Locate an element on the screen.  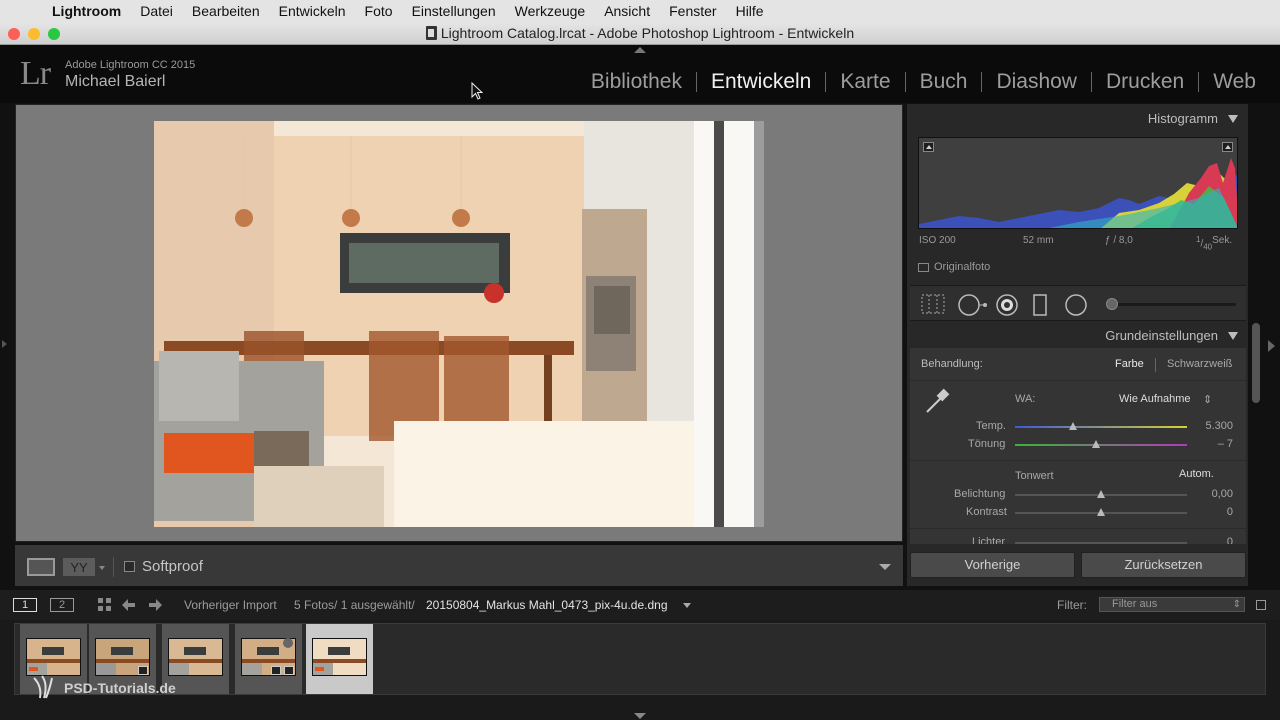
highlights-value: 0 is located at coordinates (1213, 540).